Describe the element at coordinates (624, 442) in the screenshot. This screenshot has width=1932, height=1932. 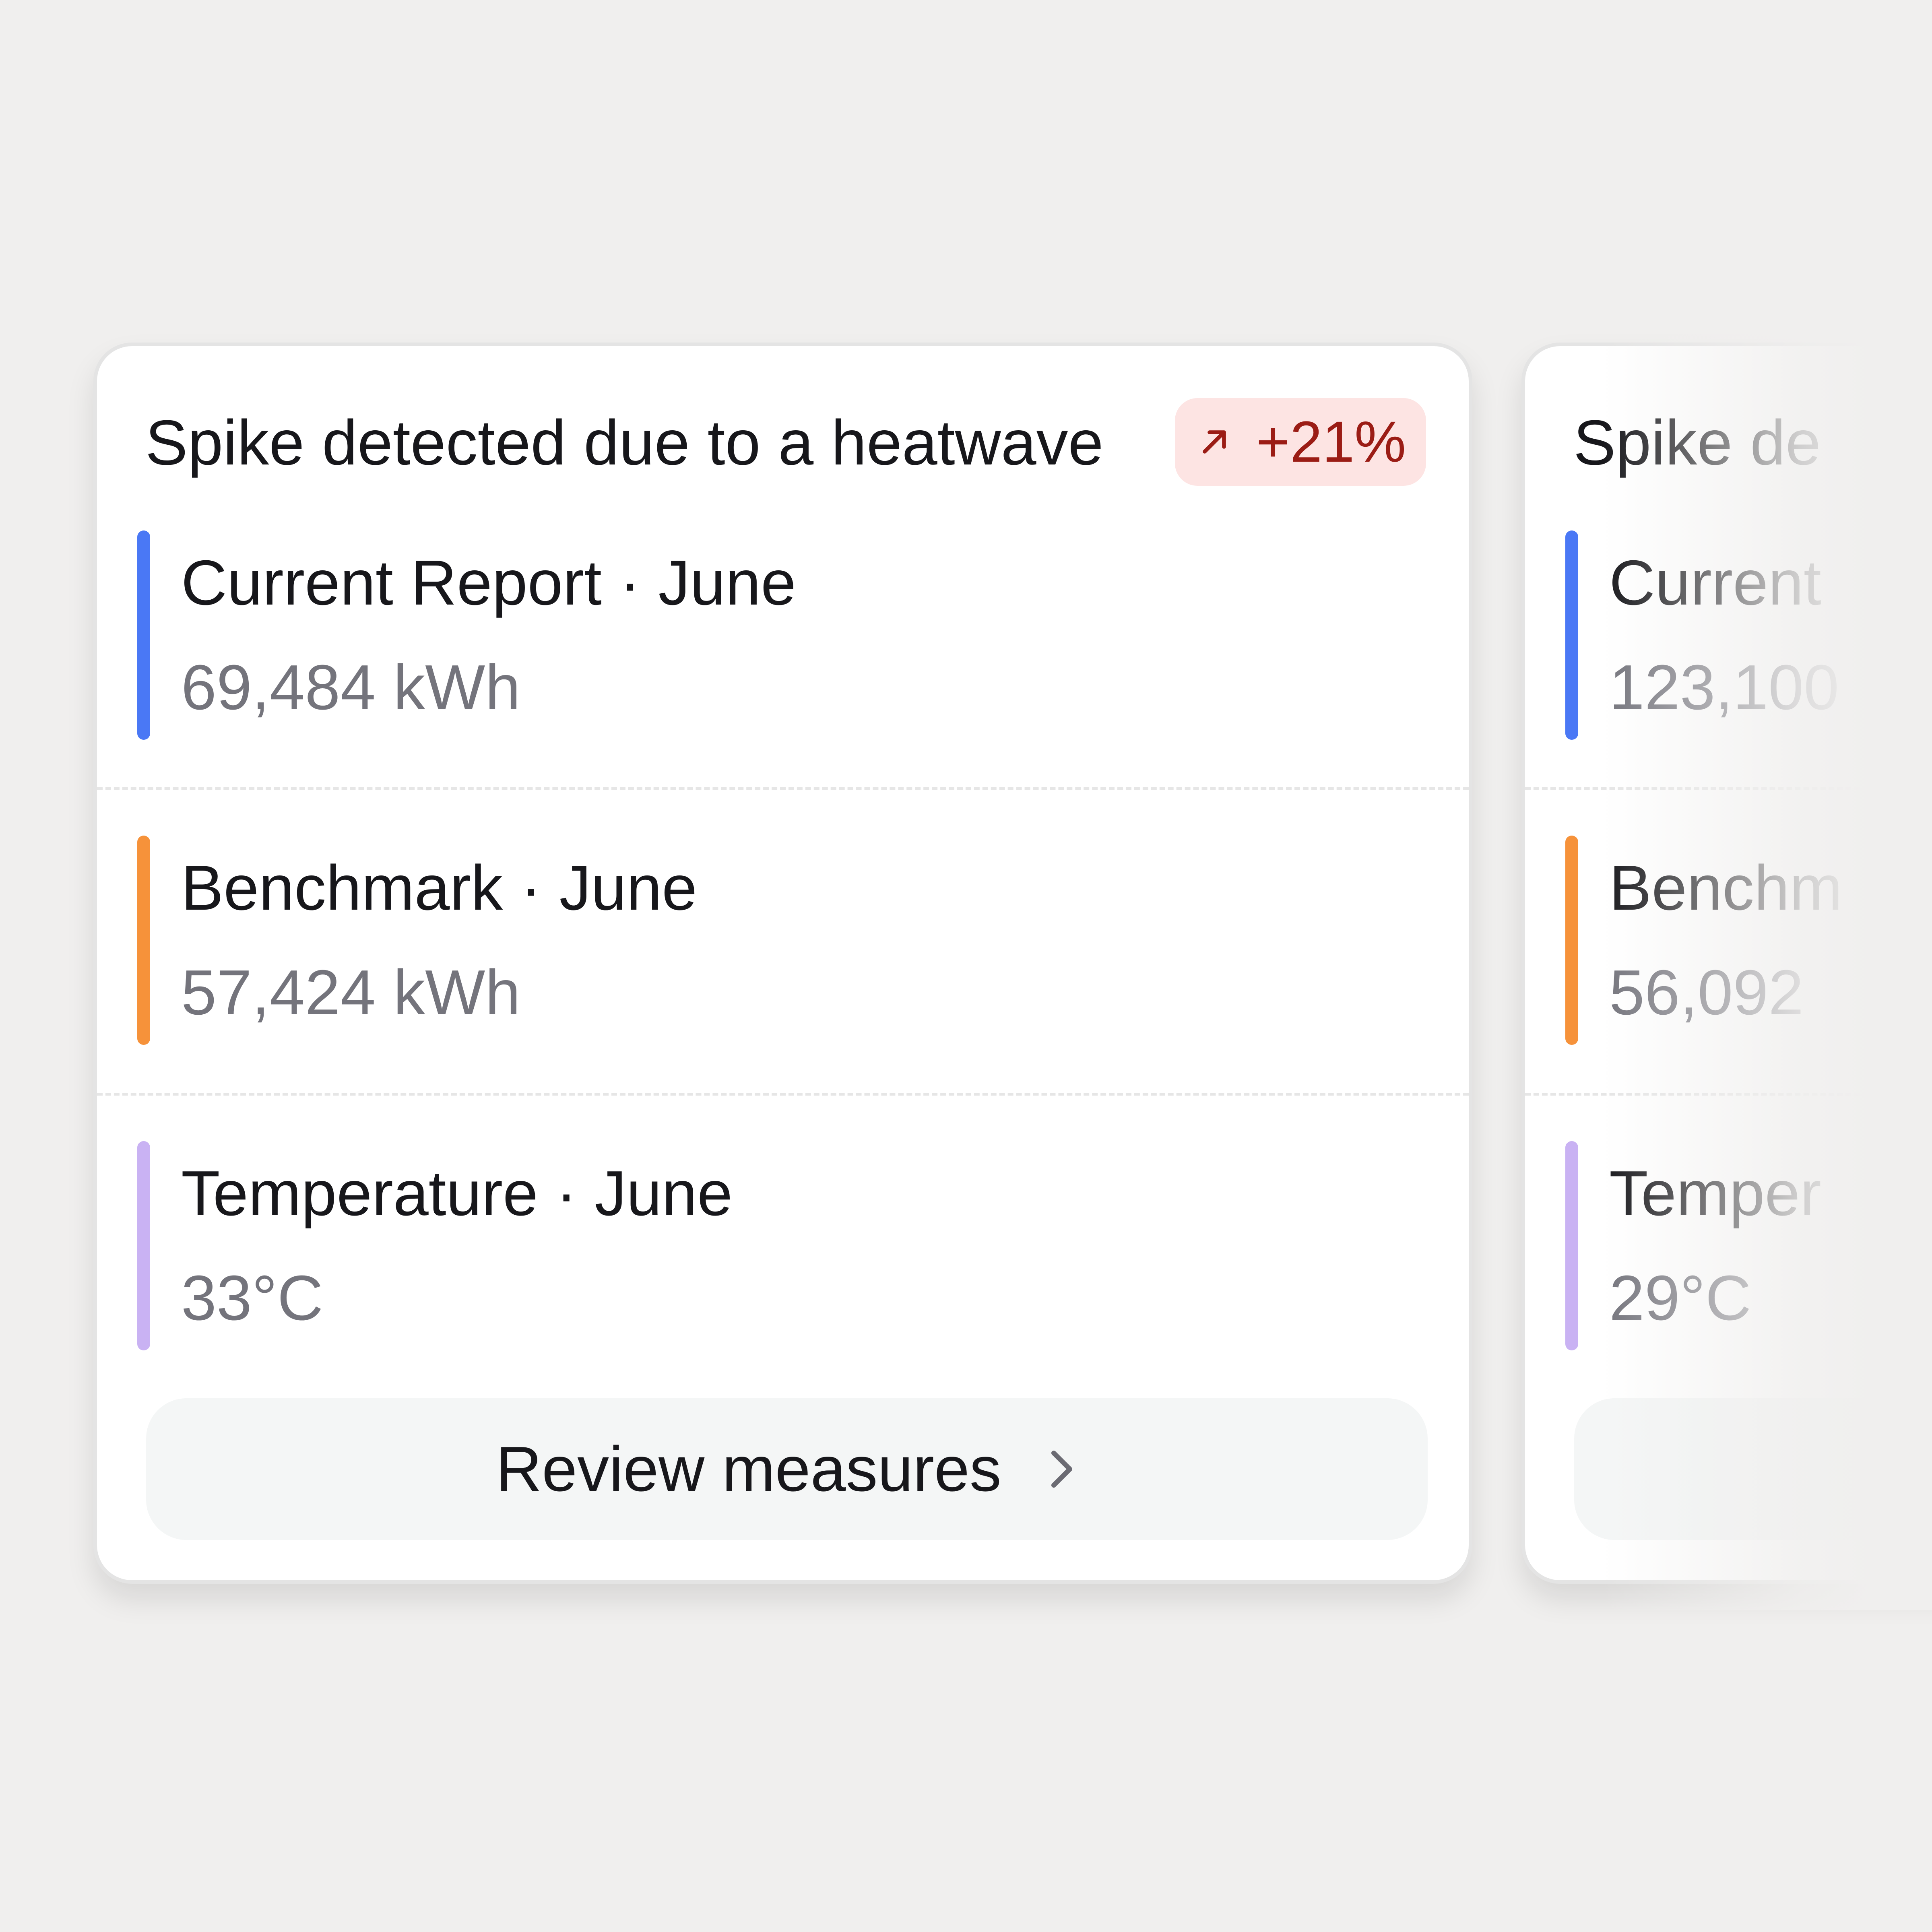
I see `card-title: Spike detected due to a heatwave` at that location.